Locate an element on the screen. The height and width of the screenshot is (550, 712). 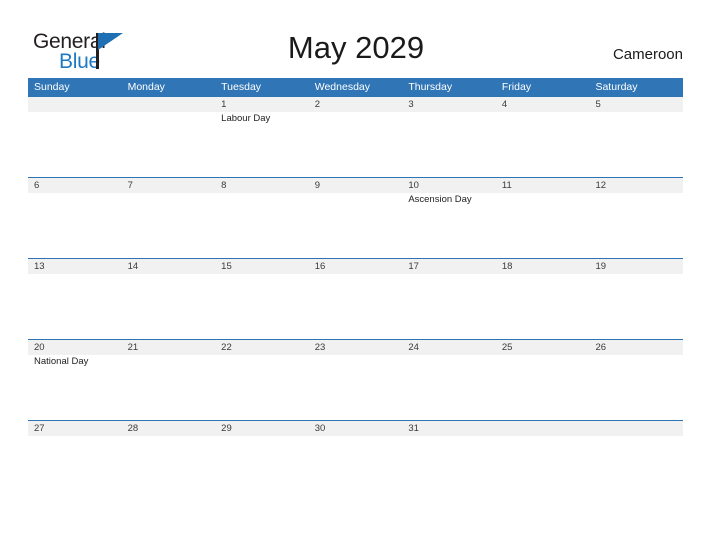
week-row: 6 7 8 9 10 11 12 Ascension Day is located at coordinates (355, 217).